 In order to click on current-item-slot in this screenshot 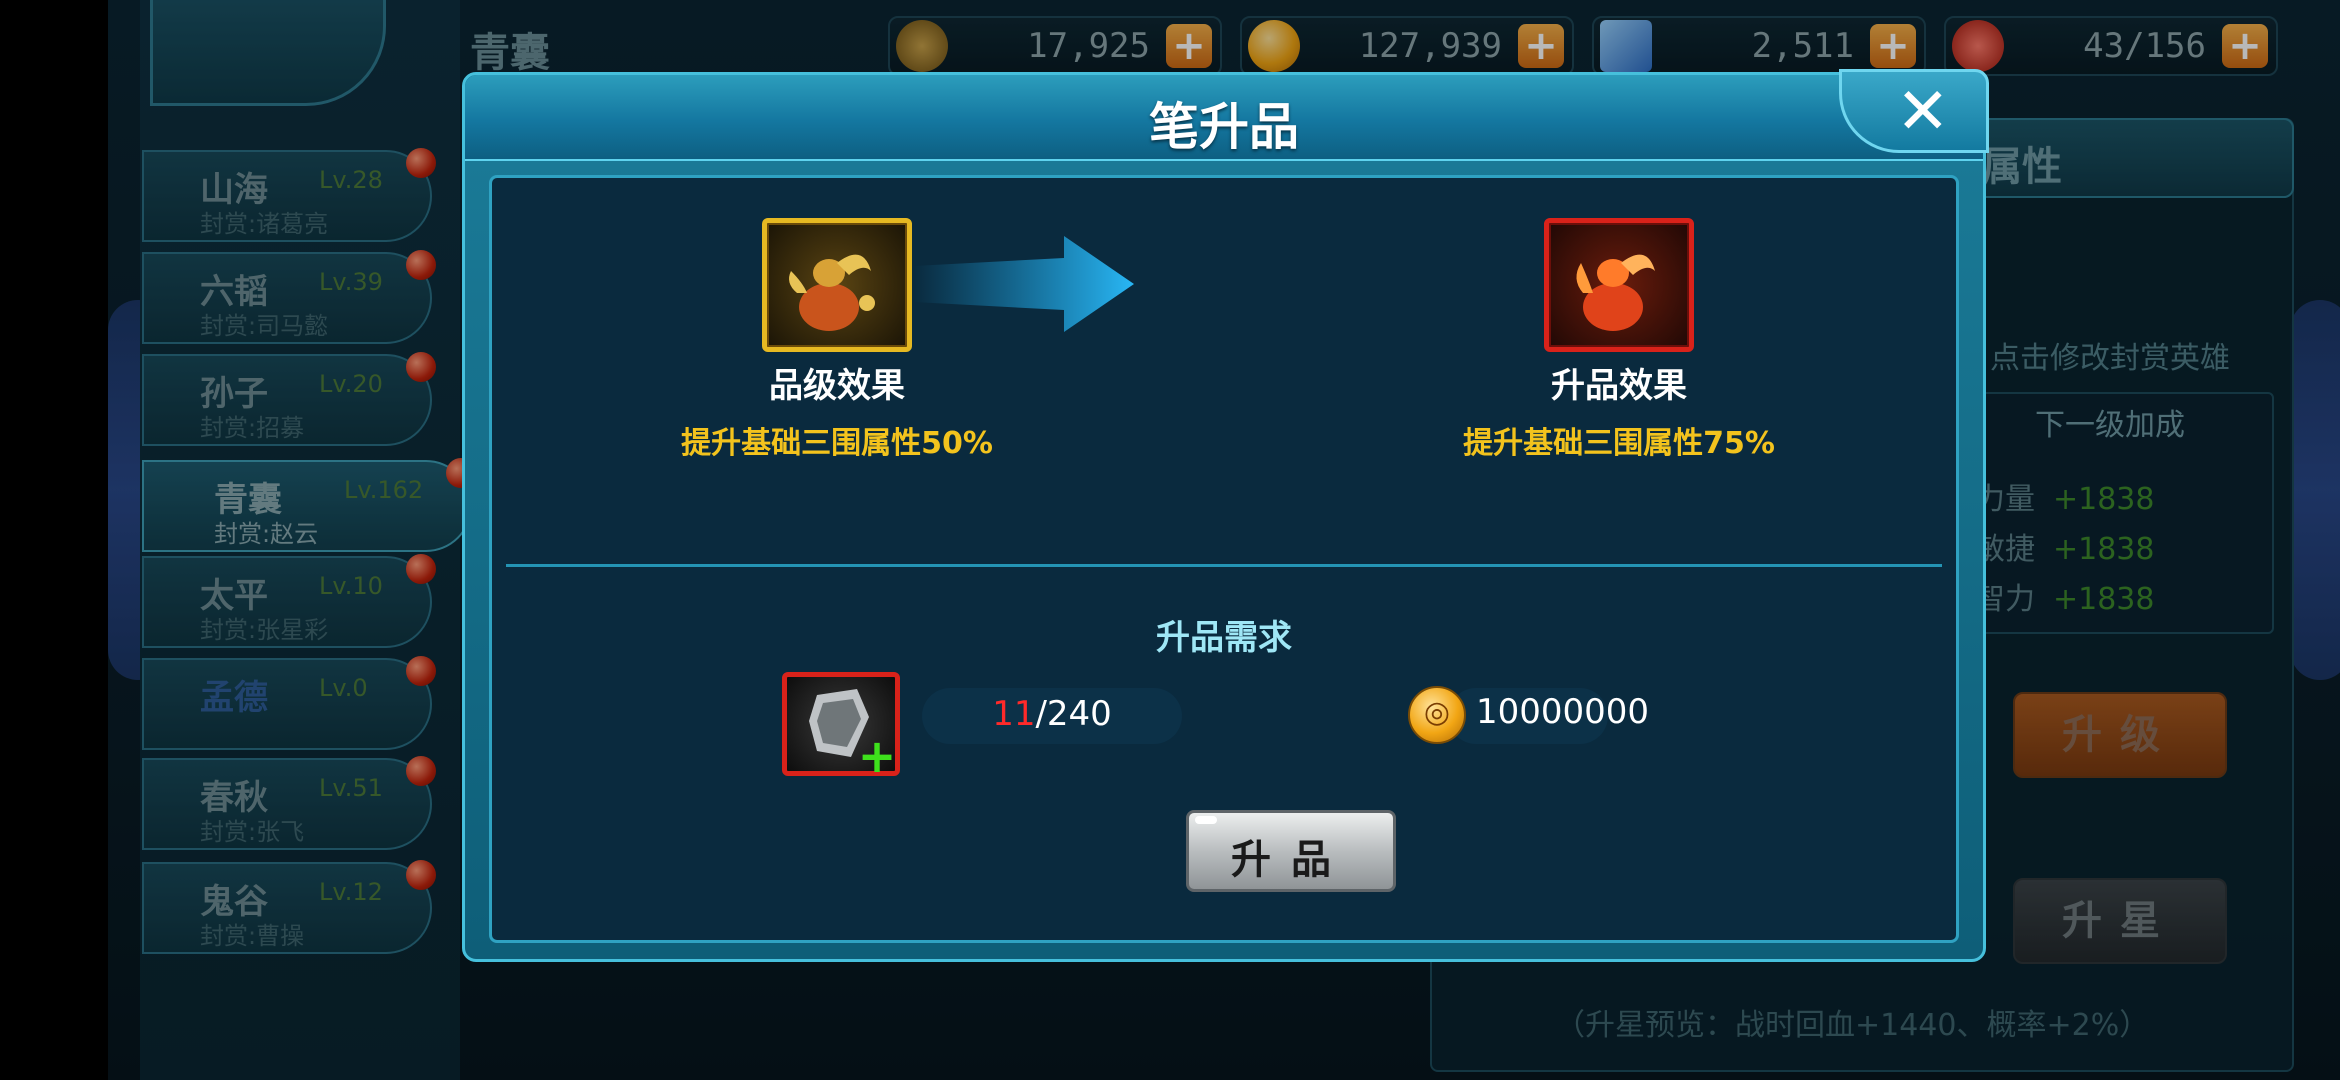, I will do `click(837, 285)`.